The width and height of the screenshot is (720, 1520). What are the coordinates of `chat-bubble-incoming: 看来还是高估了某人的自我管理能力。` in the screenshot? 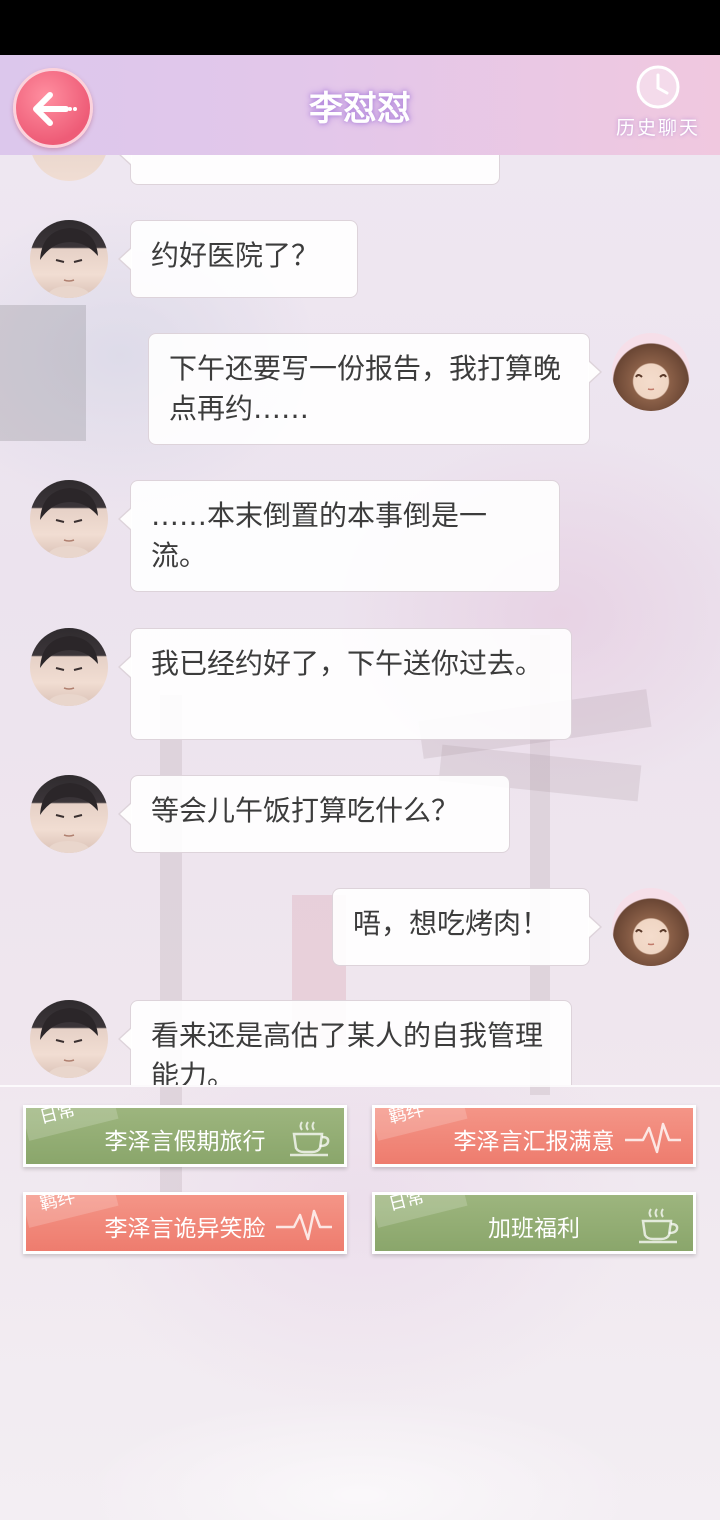 It's located at (345, 1042).